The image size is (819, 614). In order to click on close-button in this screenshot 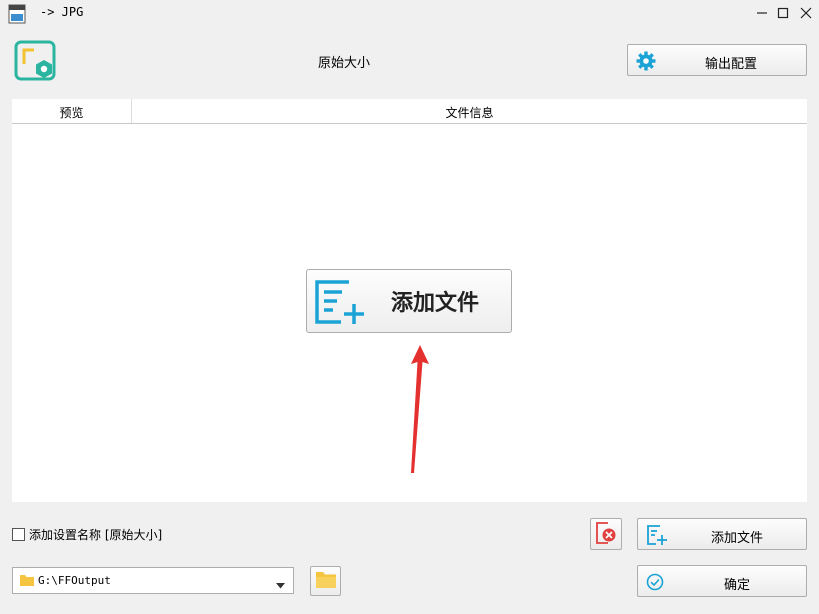, I will do `click(806, 13)`.